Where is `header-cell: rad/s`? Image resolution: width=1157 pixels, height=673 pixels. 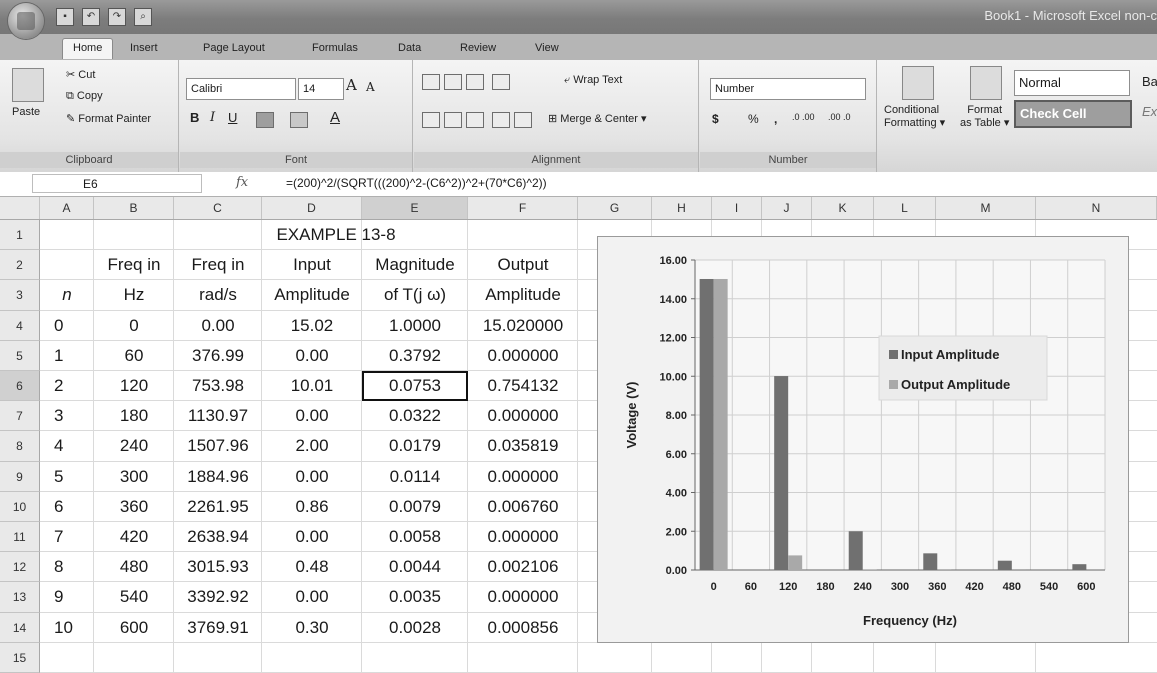 header-cell: rad/s is located at coordinates (218, 295).